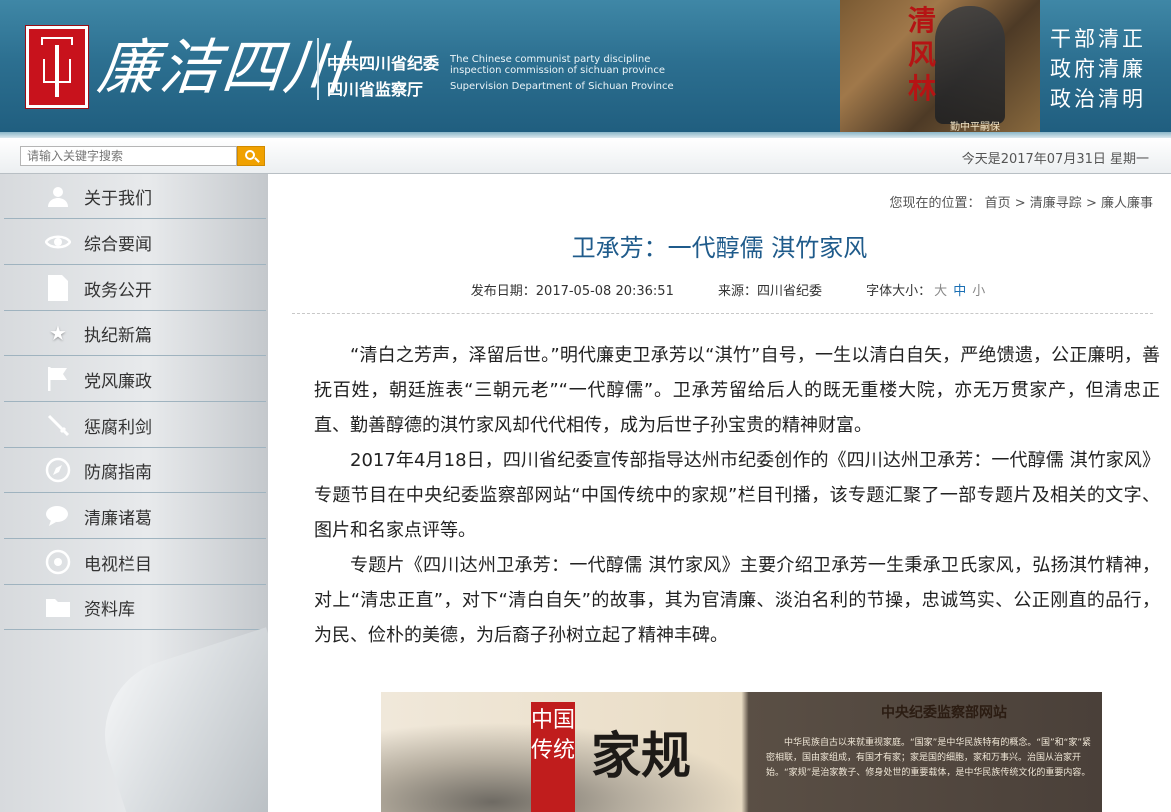  I want to click on breadcrumb-prefix: 您现在的位置：, so click(935, 203).